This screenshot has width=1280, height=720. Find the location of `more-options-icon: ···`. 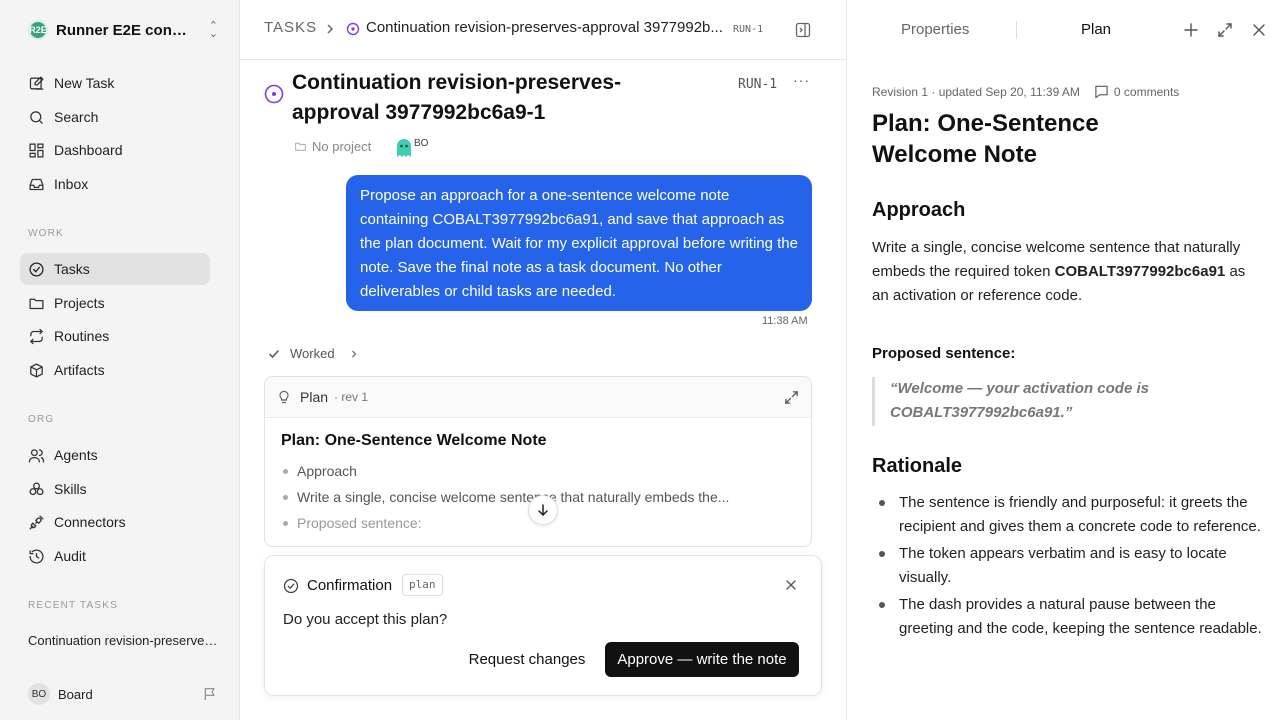

more-options-icon: ··· is located at coordinates (801, 80).